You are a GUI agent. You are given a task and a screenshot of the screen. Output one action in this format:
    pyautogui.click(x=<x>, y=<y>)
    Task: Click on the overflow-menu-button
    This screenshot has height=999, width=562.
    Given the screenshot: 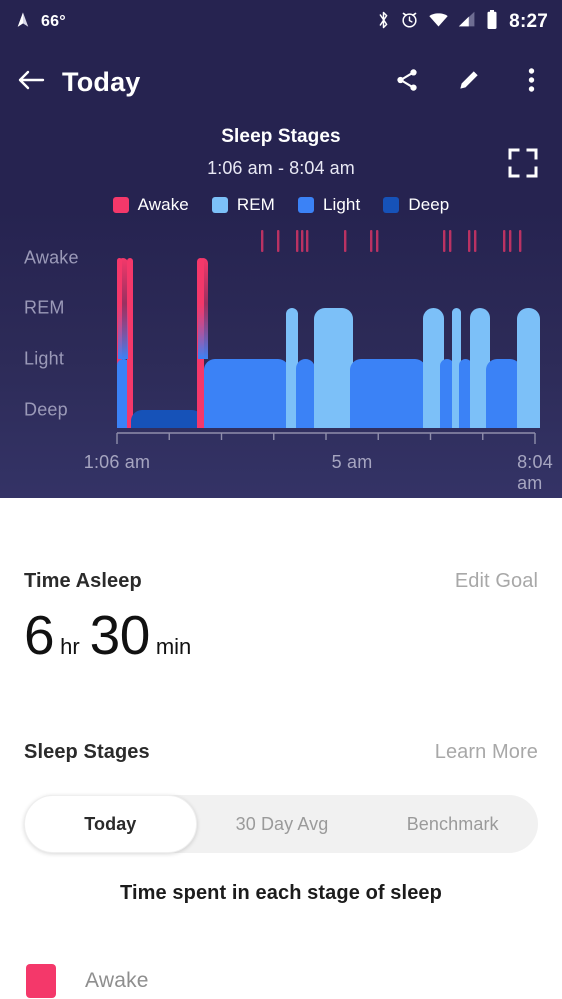 What is the action you would take?
    pyautogui.click(x=531, y=82)
    